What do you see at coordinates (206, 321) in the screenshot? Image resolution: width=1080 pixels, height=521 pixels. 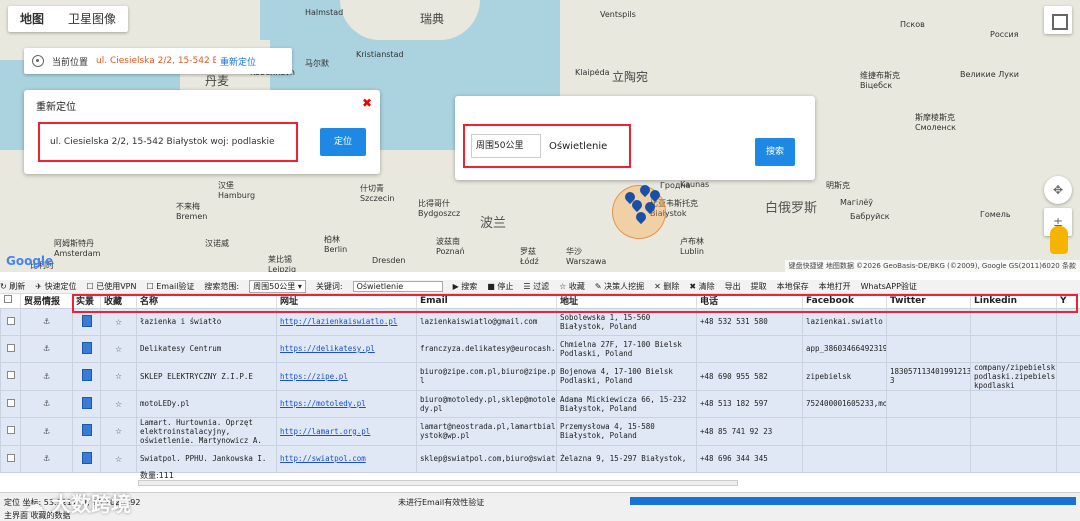 I see `cell-name: łazienka i światło` at bounding box center [206, 321].